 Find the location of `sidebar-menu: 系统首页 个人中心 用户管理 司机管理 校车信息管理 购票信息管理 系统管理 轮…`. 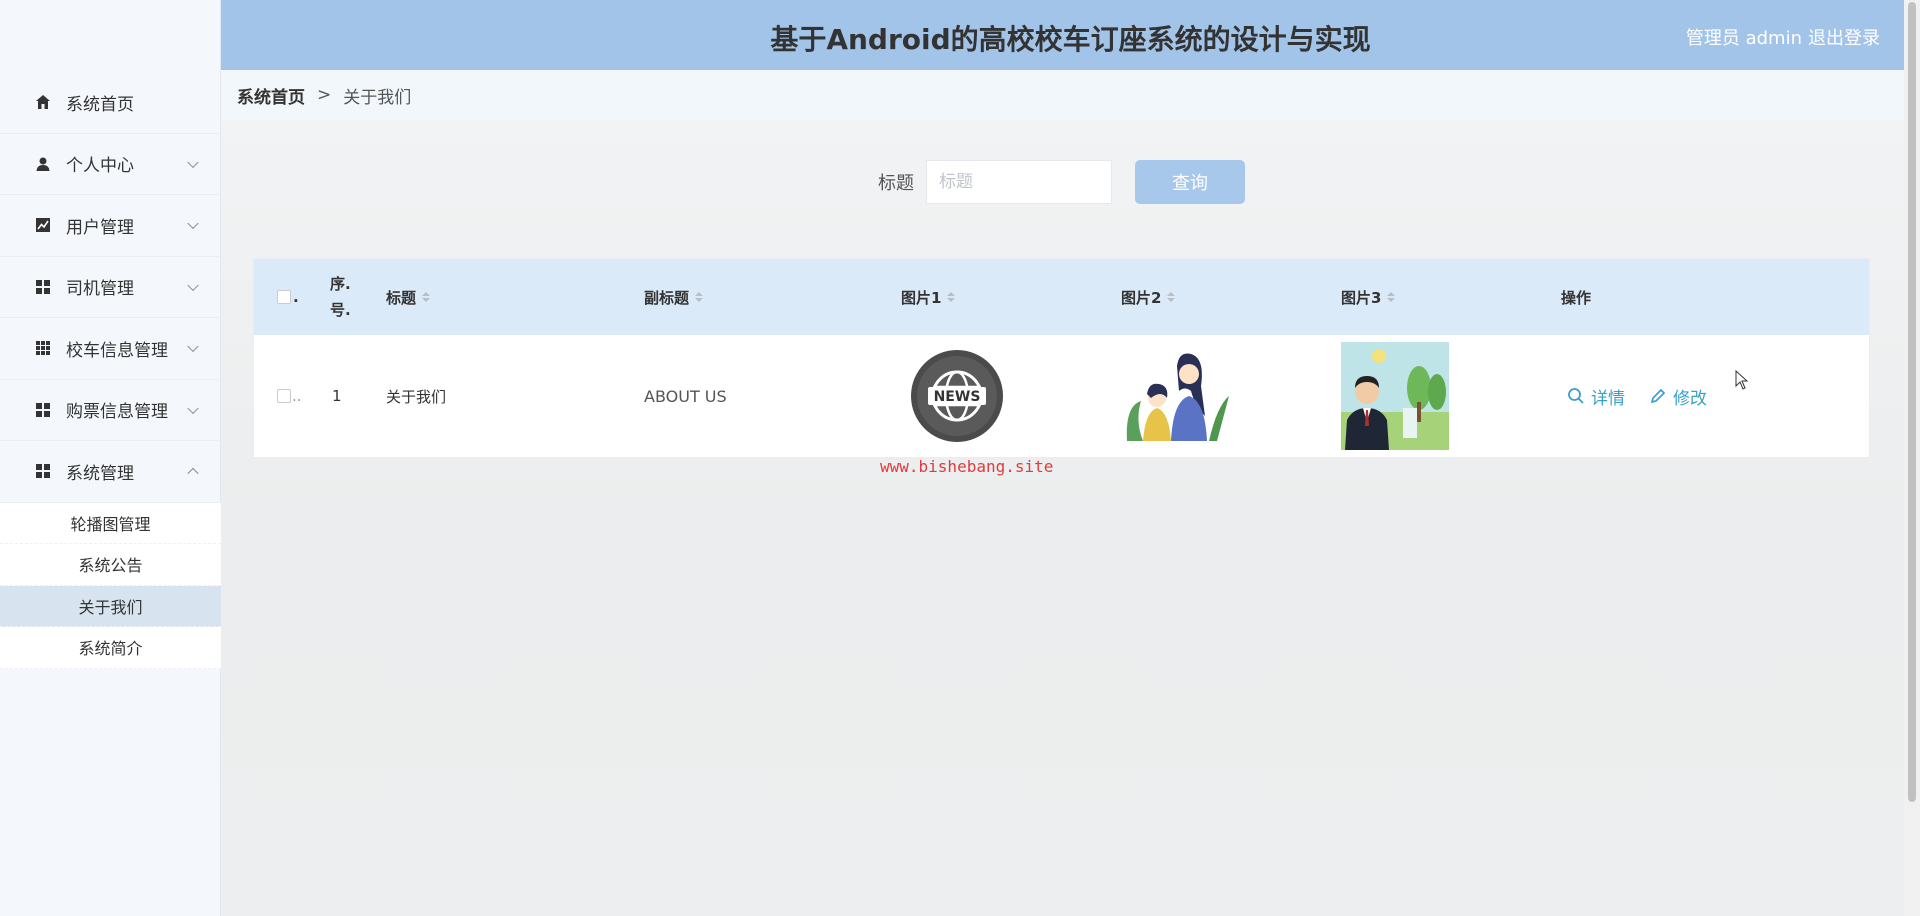

sidebar-menu: 系统首页 个人中心 用户管理 司机管理 校车信息管理 购票信息管理 系统管理 轮… is located at coordinates (110, 370).